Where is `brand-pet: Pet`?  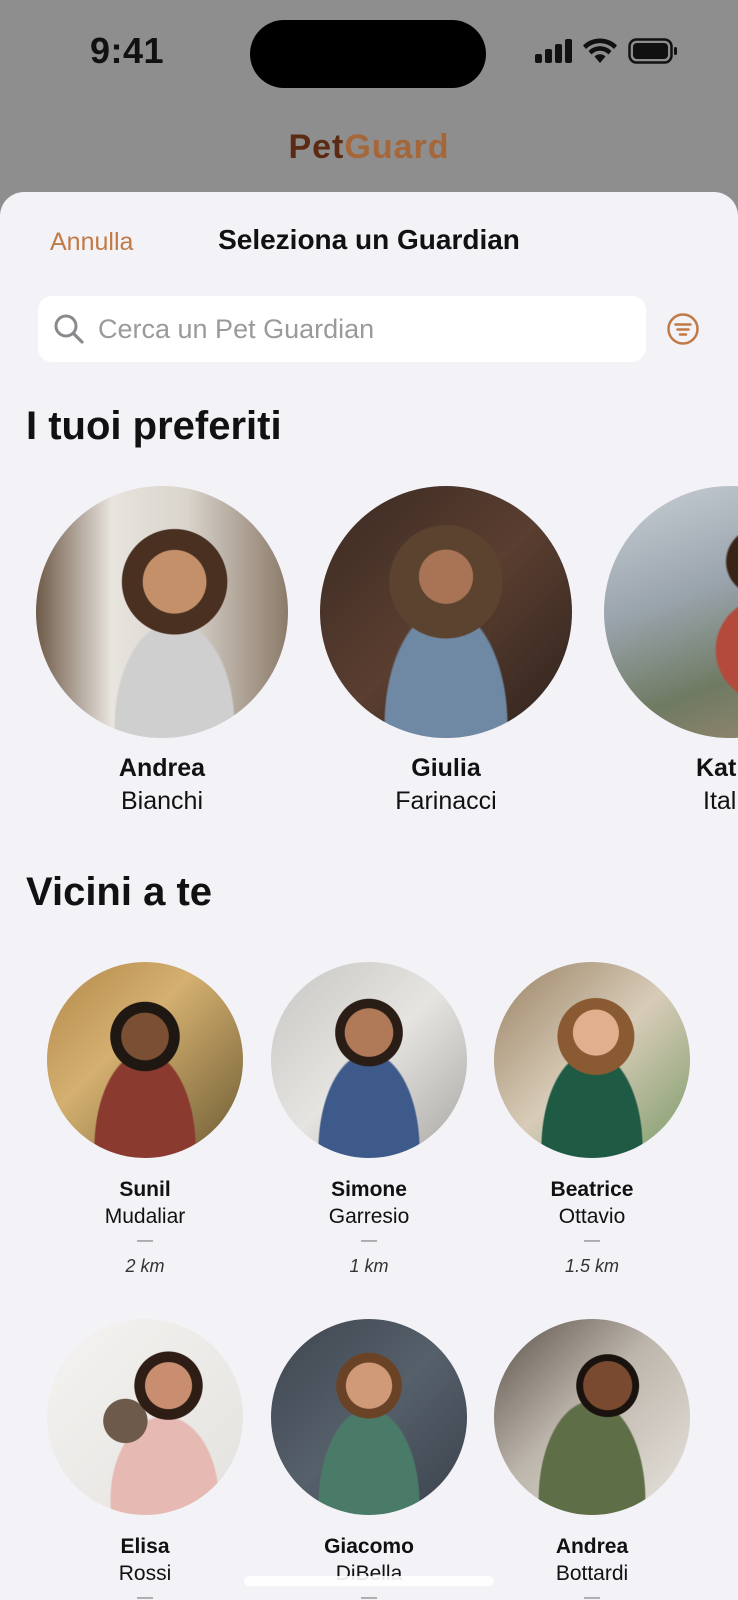
brand-pet: Pet is located at coordinates (316, 147).